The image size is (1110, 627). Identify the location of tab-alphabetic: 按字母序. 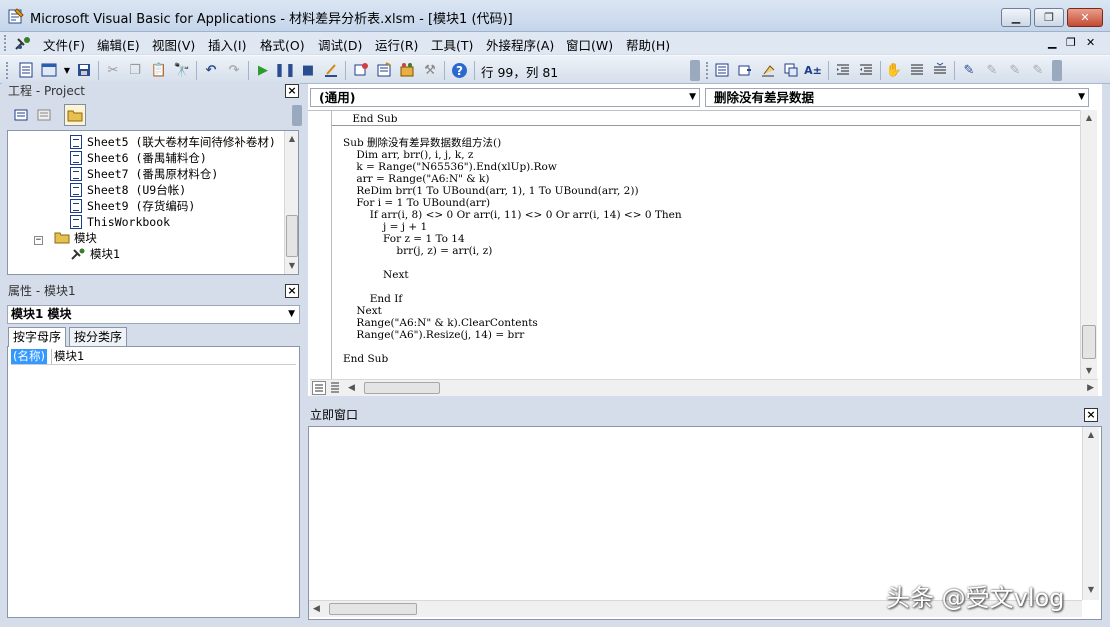
(37, 337).